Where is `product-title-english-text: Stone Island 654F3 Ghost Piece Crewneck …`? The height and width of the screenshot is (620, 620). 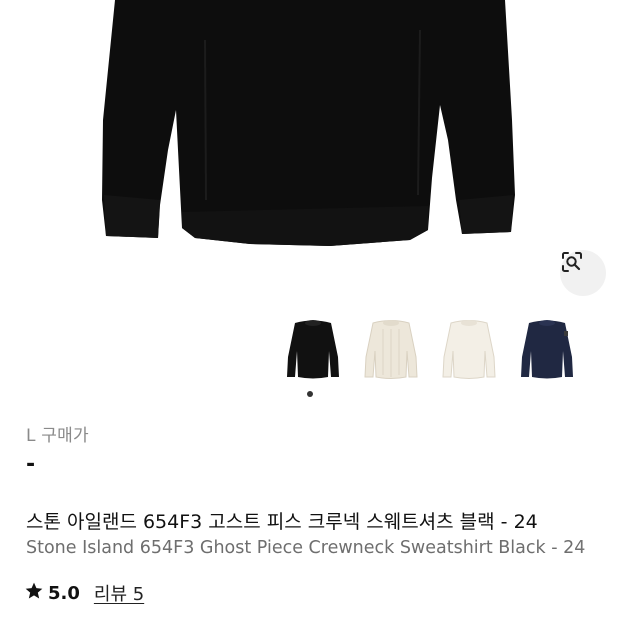 product-title-english-text: Stone Island 654F3 Ghost Piece Crewneck … is located at coordinates (306, 548).